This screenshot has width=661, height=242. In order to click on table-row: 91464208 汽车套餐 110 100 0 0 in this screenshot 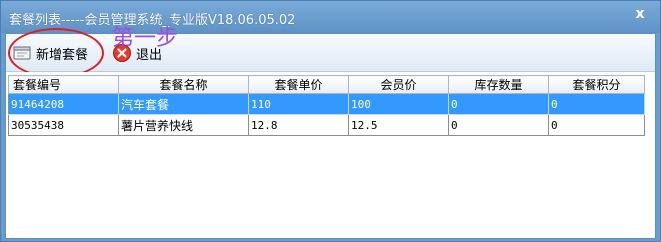, I will do `click(326, 104)`.